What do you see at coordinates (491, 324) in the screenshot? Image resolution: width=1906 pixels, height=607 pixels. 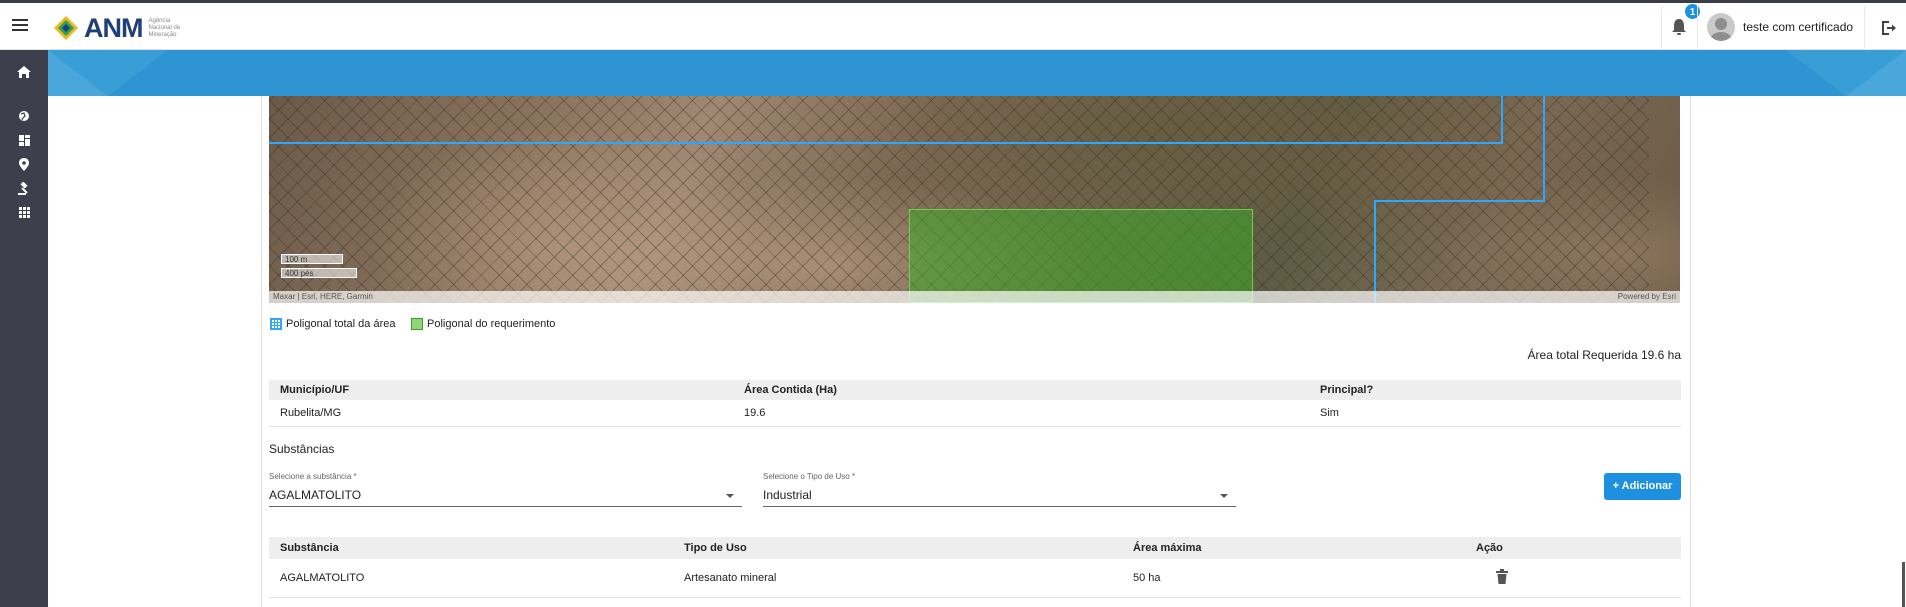 I see `legend-request-label: Poligonal do requerimento` at bounding box center [491, 324].